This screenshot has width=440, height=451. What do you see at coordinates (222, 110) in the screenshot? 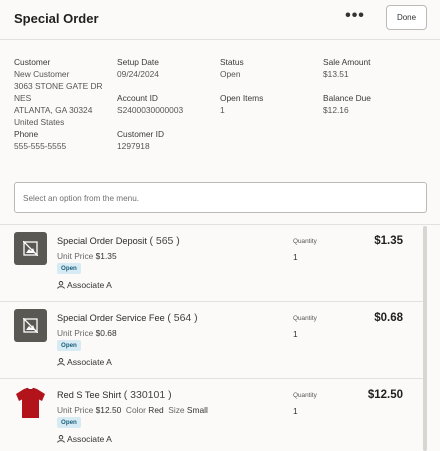
I see `open-items-value: 1` at bounding box center [222, 110].